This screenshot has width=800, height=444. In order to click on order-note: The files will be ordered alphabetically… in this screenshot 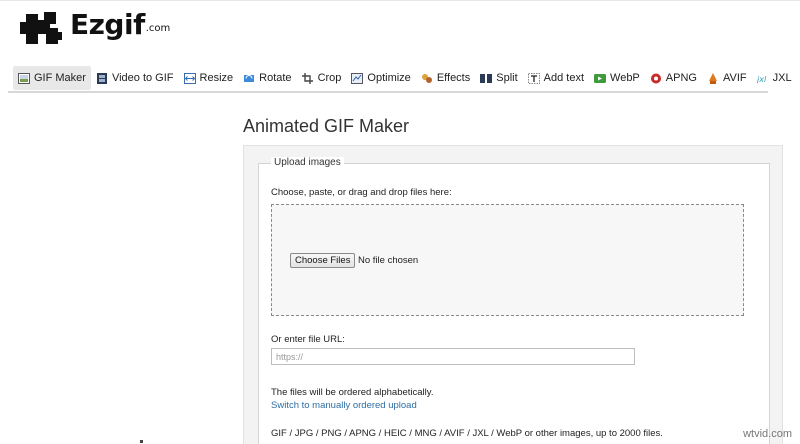, I will do `click(352, 392)`.